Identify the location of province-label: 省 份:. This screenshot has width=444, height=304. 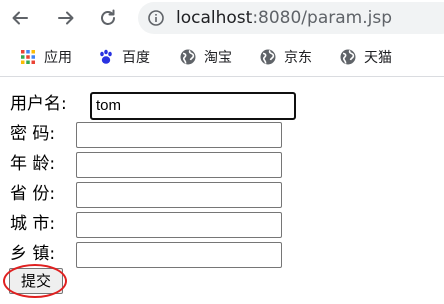
(33, 194).